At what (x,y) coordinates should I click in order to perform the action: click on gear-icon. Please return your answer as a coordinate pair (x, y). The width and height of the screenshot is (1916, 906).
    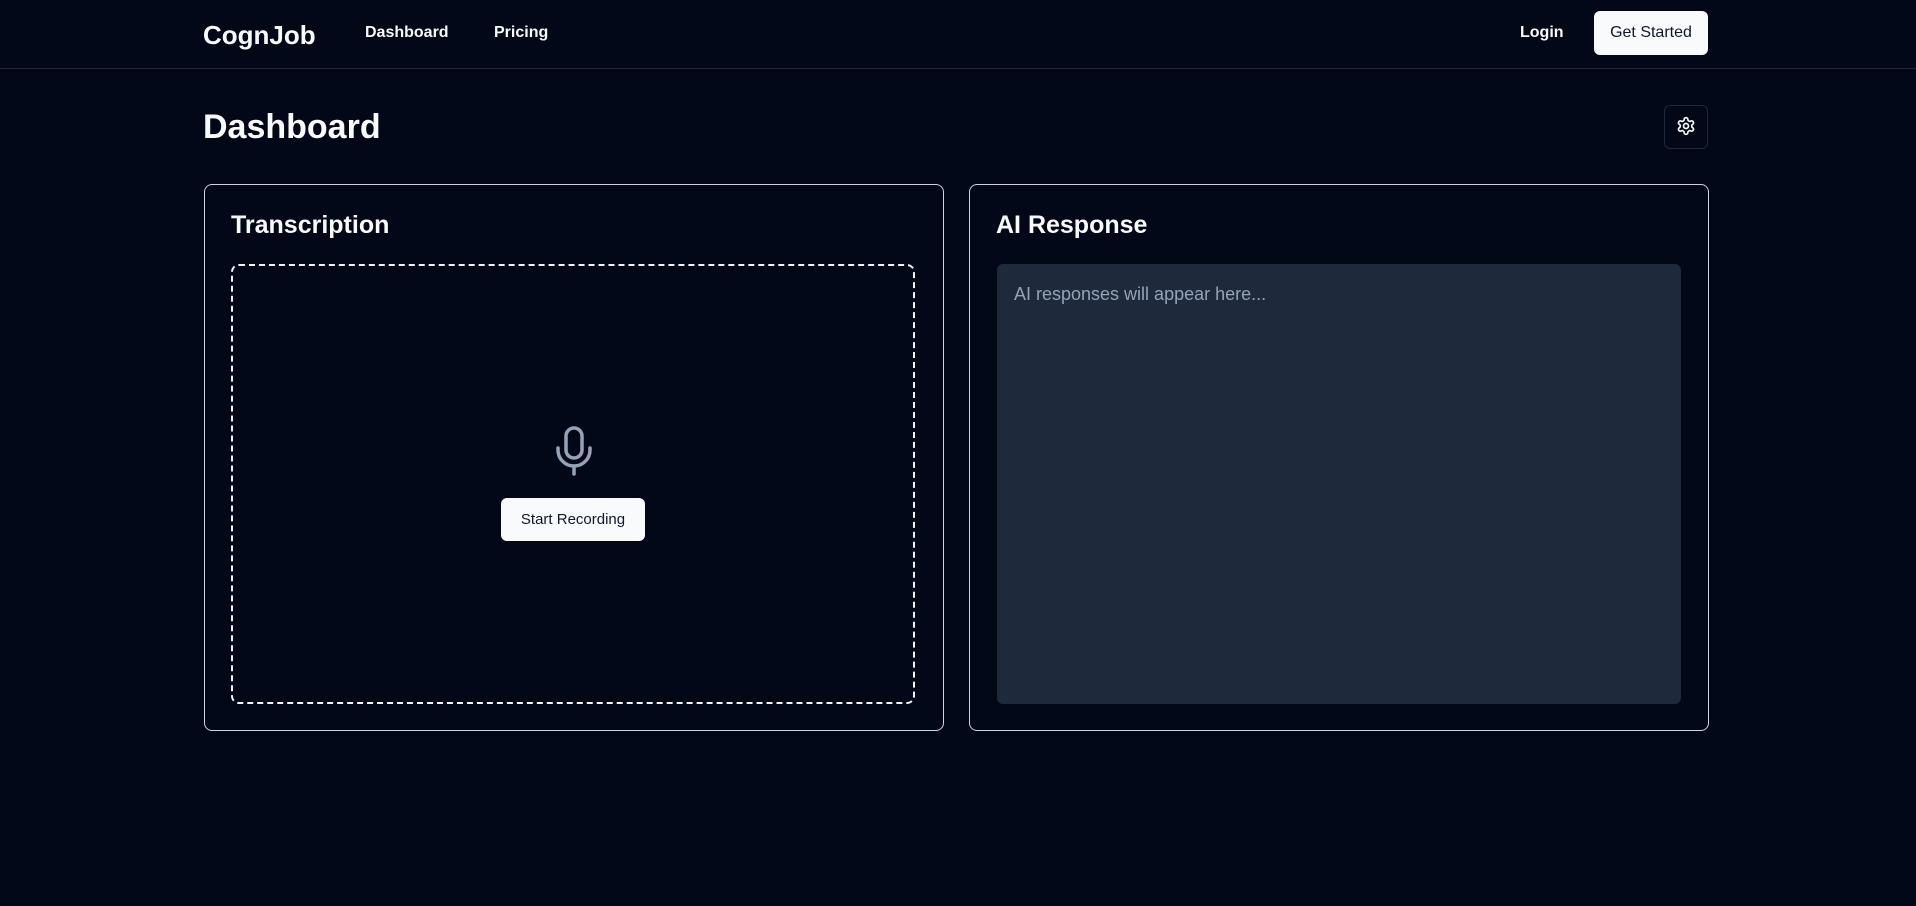
    Looking at the image, I should click on (1686, 127).